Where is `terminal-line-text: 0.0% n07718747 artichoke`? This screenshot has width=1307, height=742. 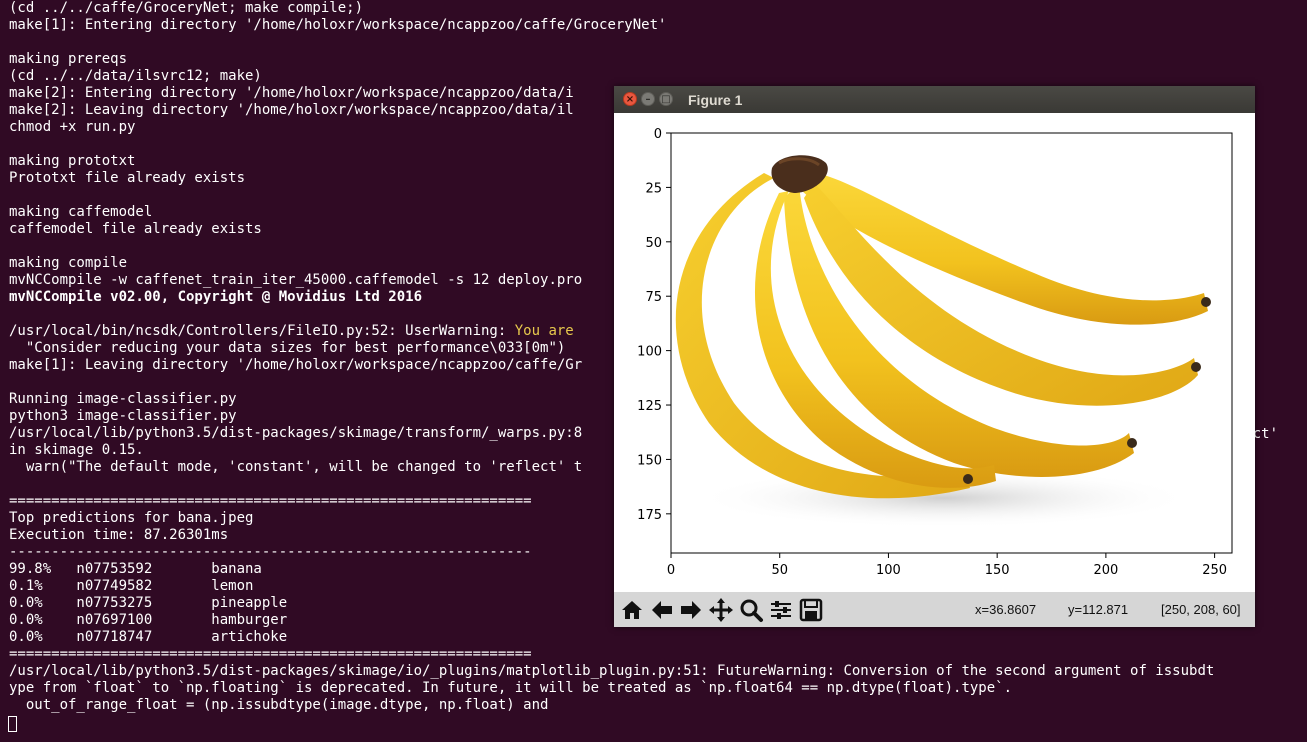 terminal-line-text: 0.0% n07718747 artichoke is located at coordinates (148, 637).